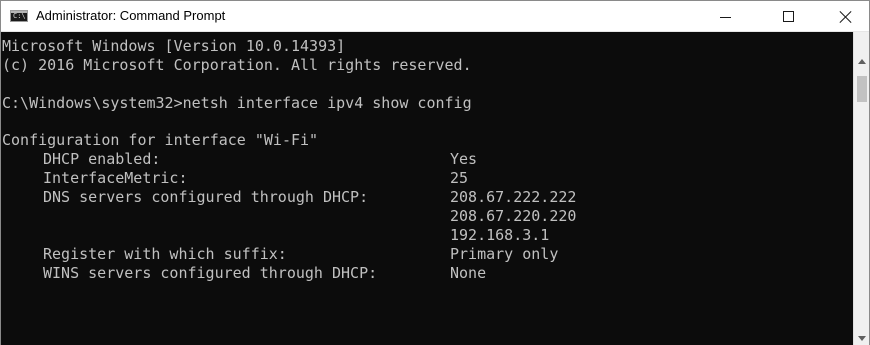  Describe the element at coordinates (427, 159) in the screenshot. I see `config-row: DHCP enabled: Yes` at that location.